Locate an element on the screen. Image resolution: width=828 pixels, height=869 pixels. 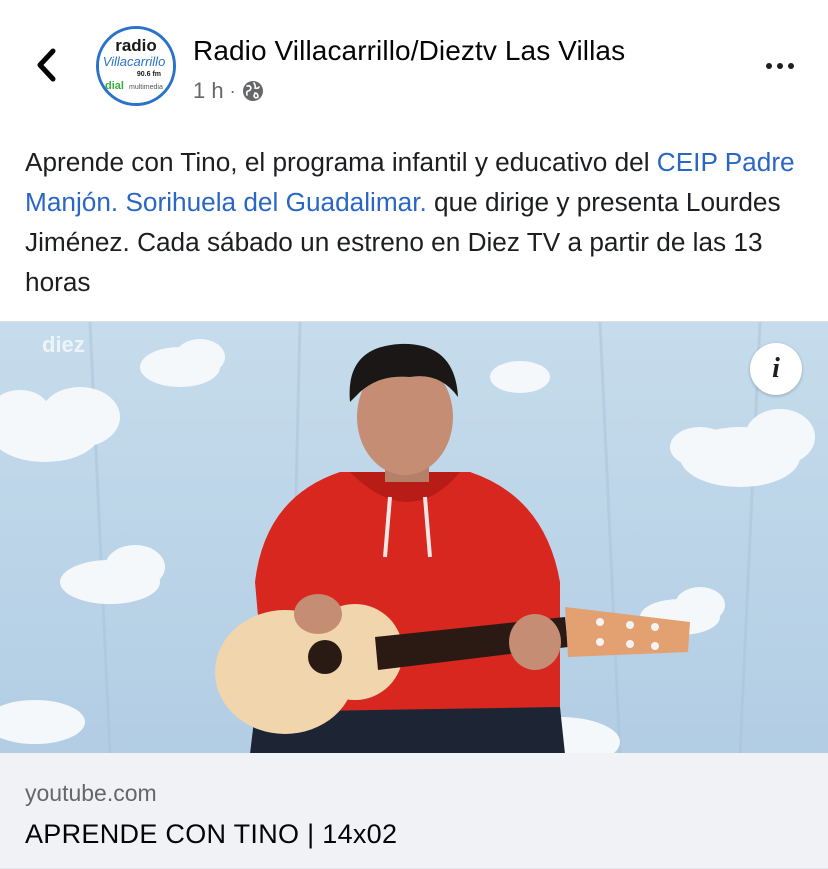
post-meta: 1 h · is located at coordinates (228, 91).